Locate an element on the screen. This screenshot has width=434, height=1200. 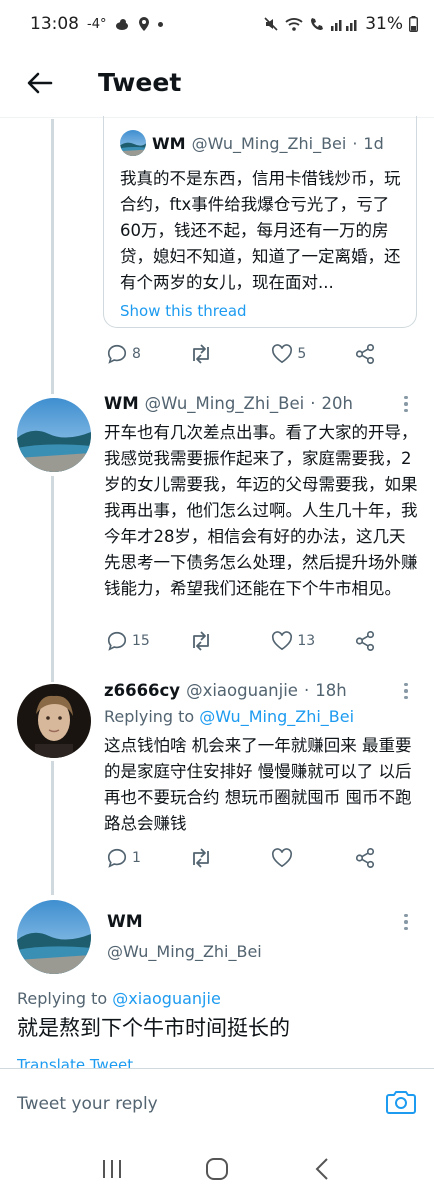
reply-button: 8 is located at coordinates (139, 354).